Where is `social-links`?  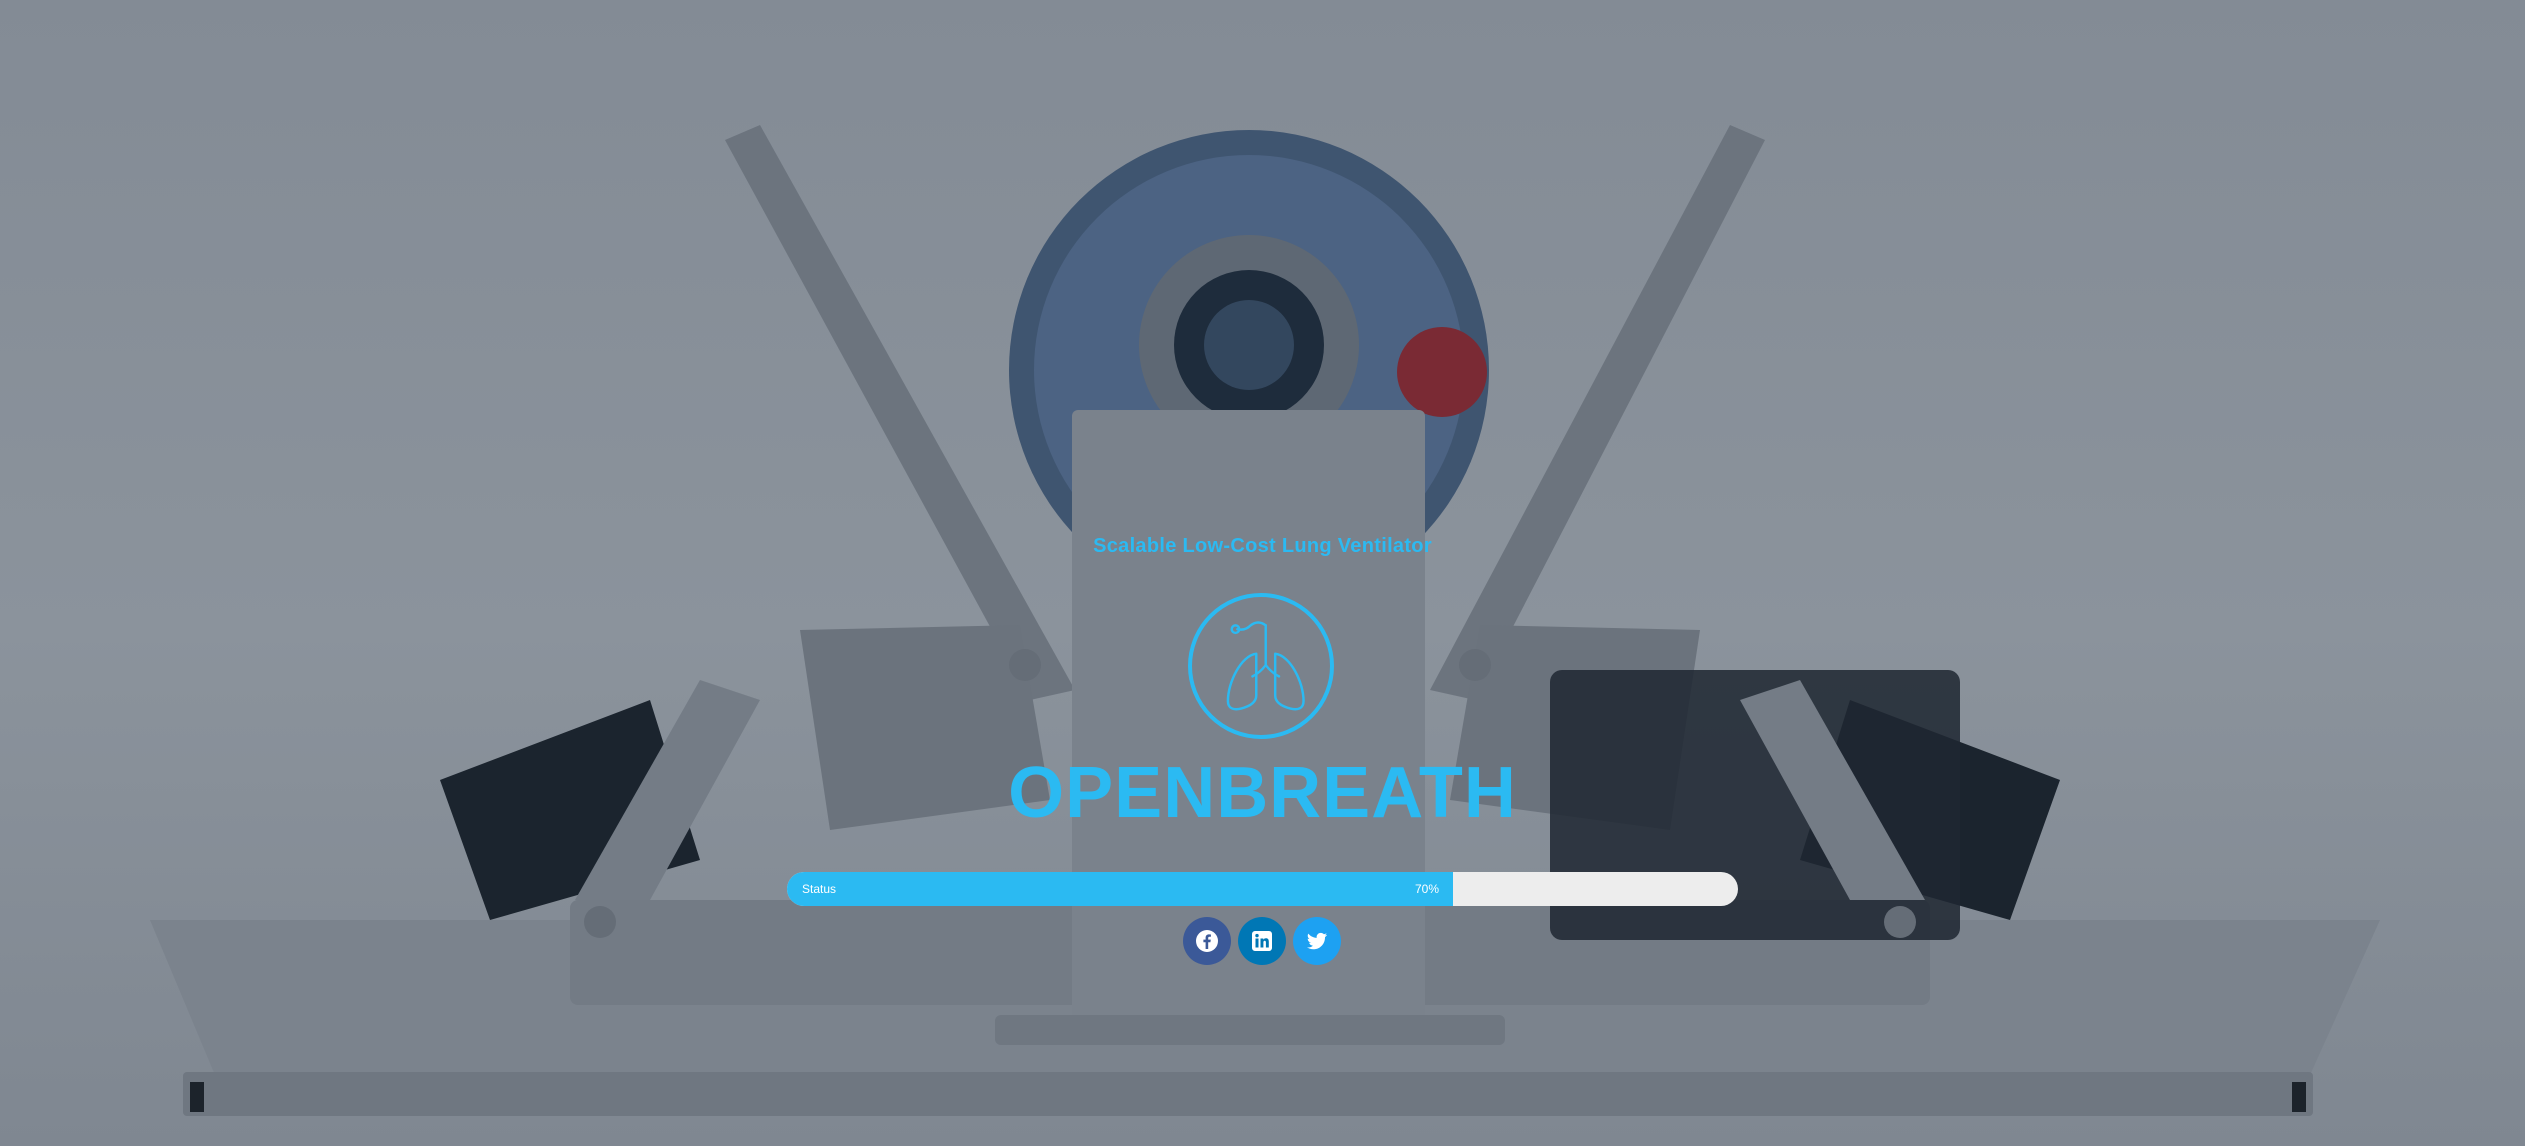
social-links is located at coordinates (1262, 941).